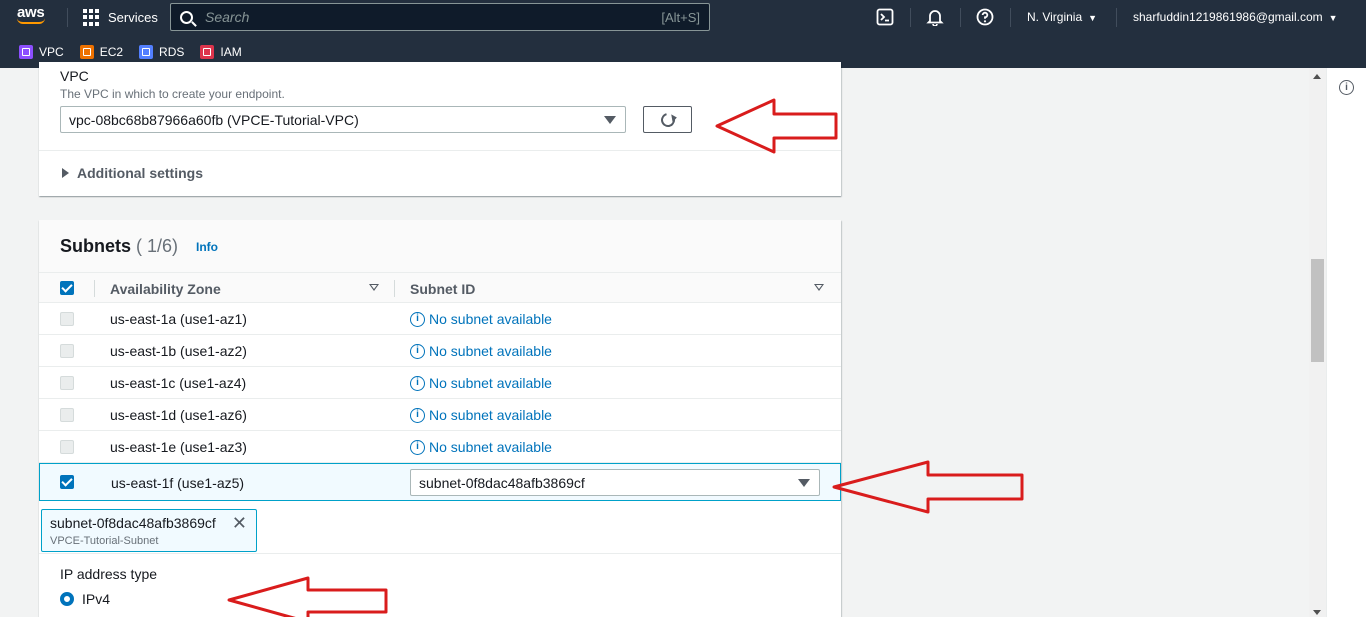 Image resolution: width=1366 pixels, height=617 pixels. I want to click on region-label: N. Virginia, so click(1055, 17).